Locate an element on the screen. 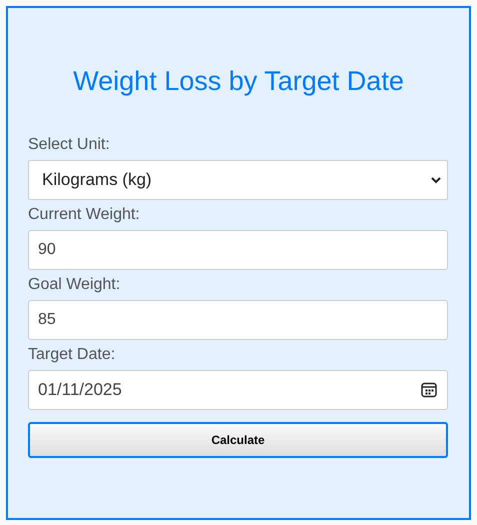 The image size is (477, 525). input-field: 85 is located at coordinates (238, 320).